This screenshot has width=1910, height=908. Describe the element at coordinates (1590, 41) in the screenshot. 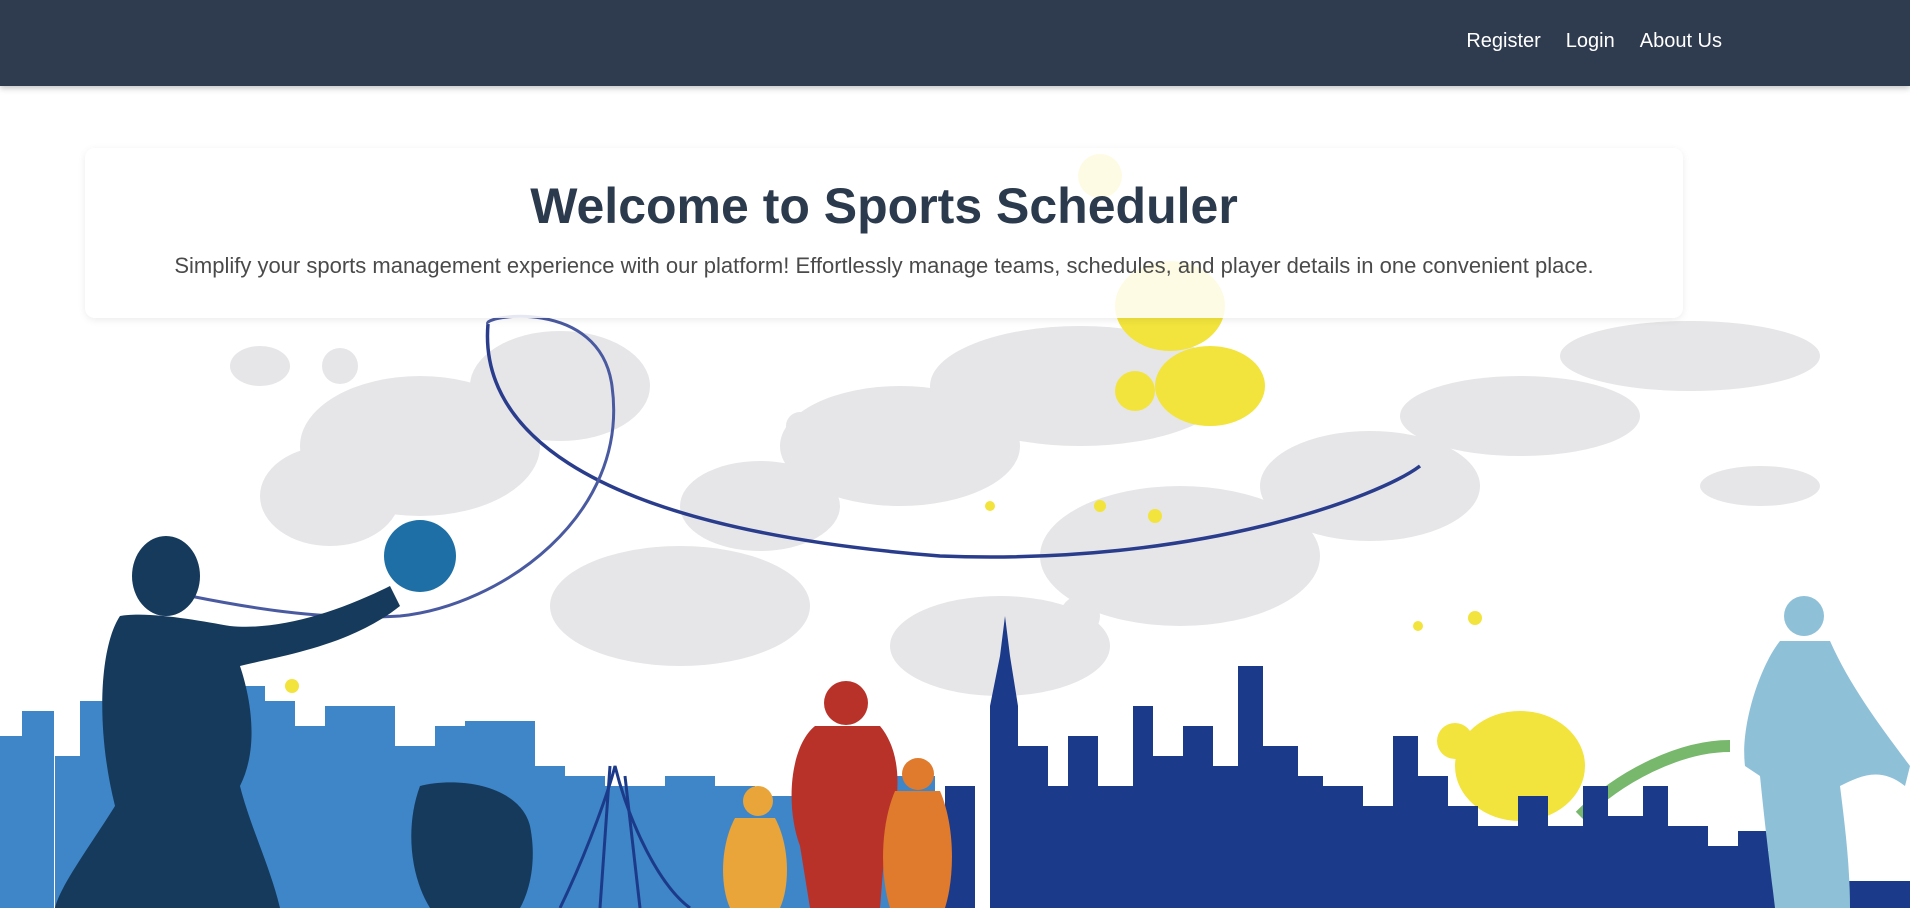

I see `nav-login-link: Login` at that location.